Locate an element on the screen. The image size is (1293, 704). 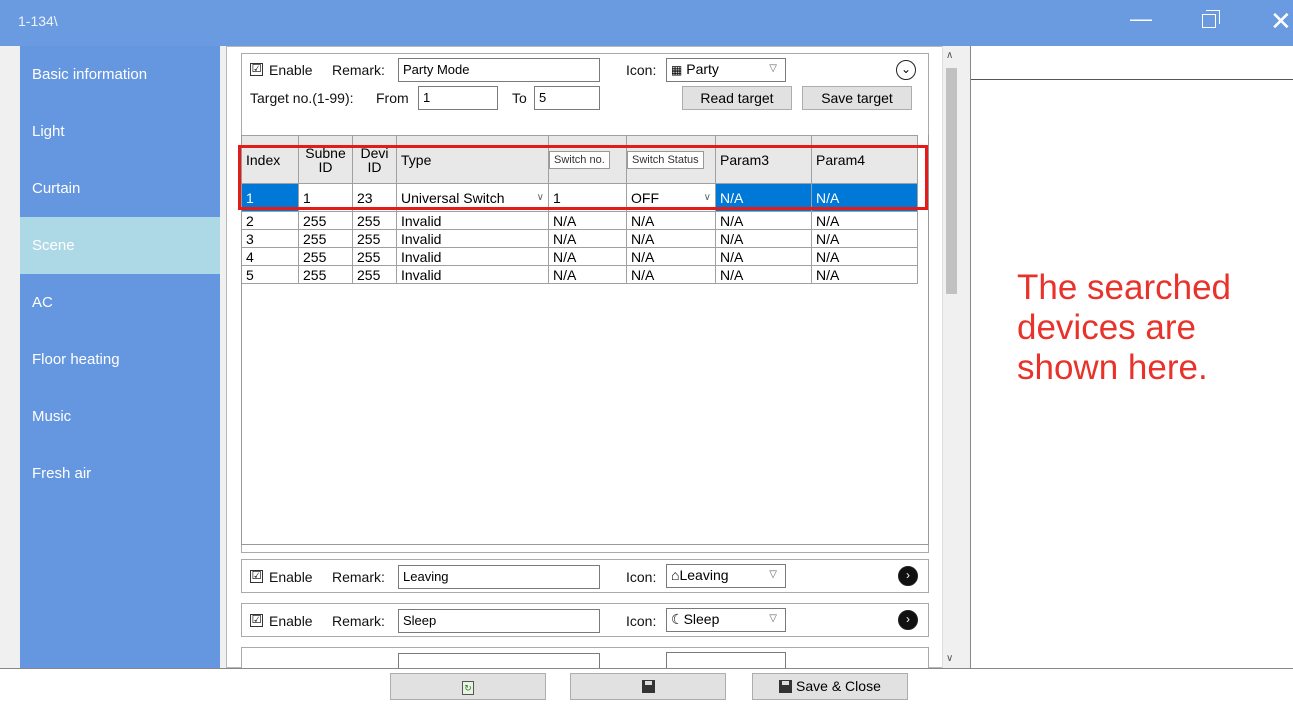
to-label: To is located at coordinates (519, 98).